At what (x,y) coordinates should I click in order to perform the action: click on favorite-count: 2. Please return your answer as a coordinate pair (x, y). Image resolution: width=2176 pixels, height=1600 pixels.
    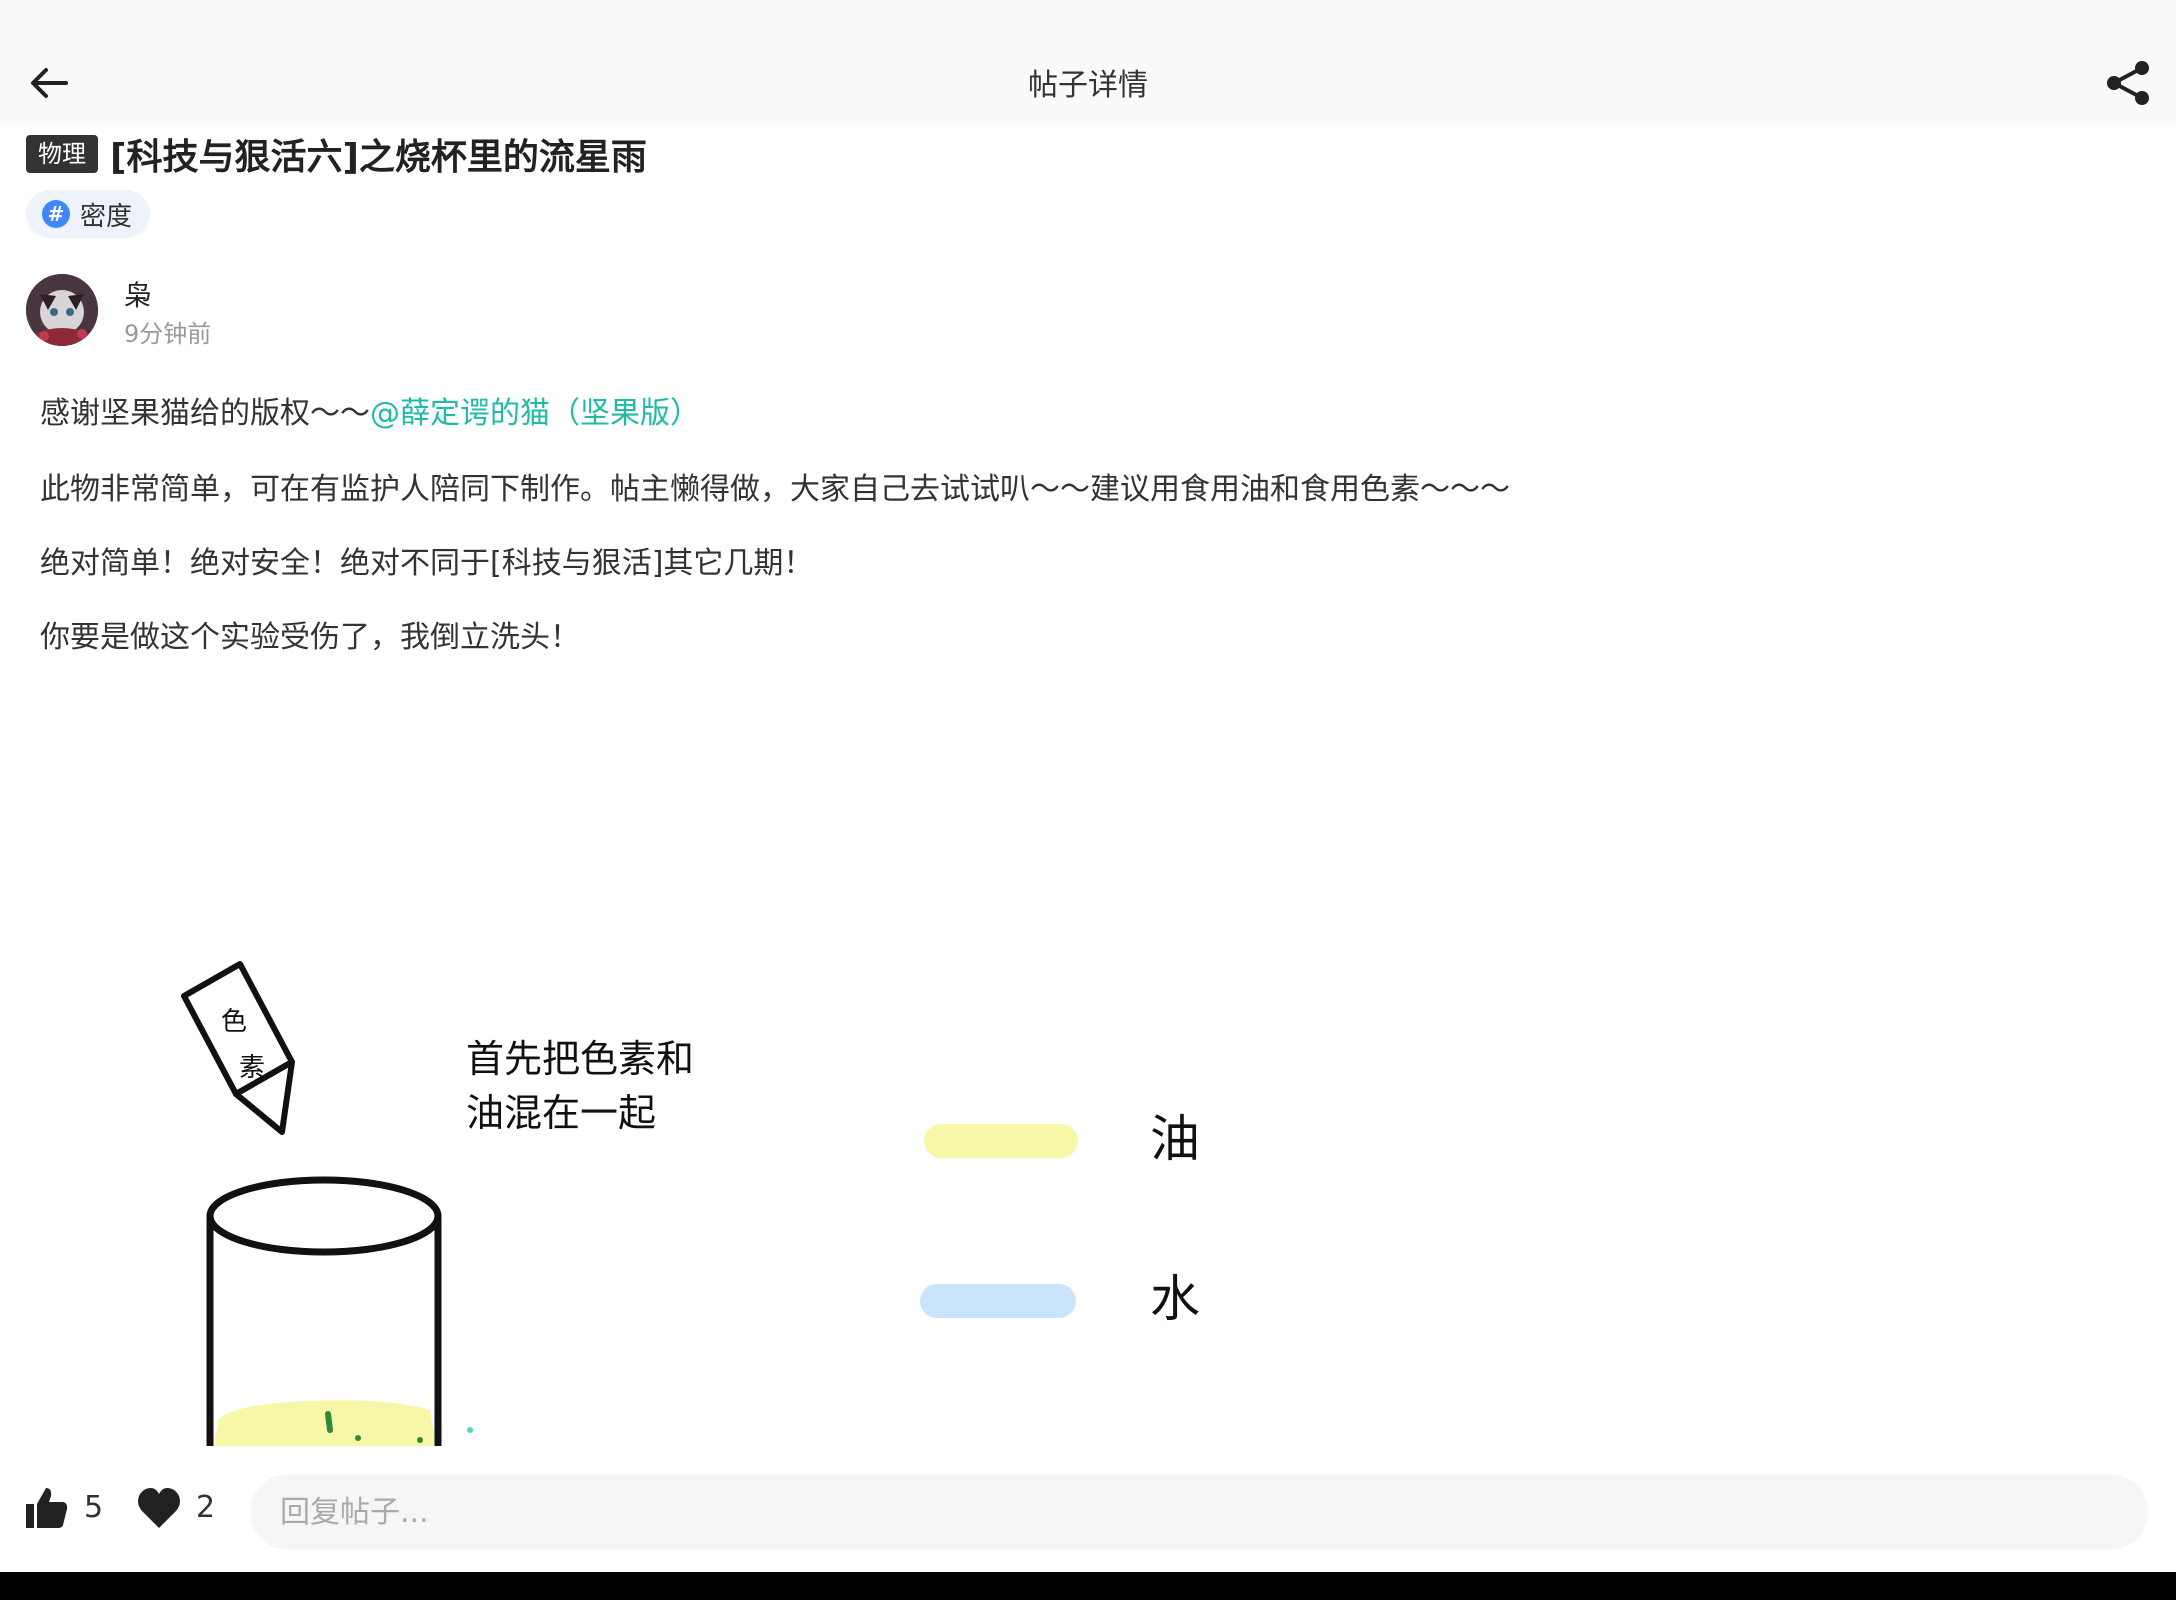
    Looking at the image, I should click on (206, 1507).